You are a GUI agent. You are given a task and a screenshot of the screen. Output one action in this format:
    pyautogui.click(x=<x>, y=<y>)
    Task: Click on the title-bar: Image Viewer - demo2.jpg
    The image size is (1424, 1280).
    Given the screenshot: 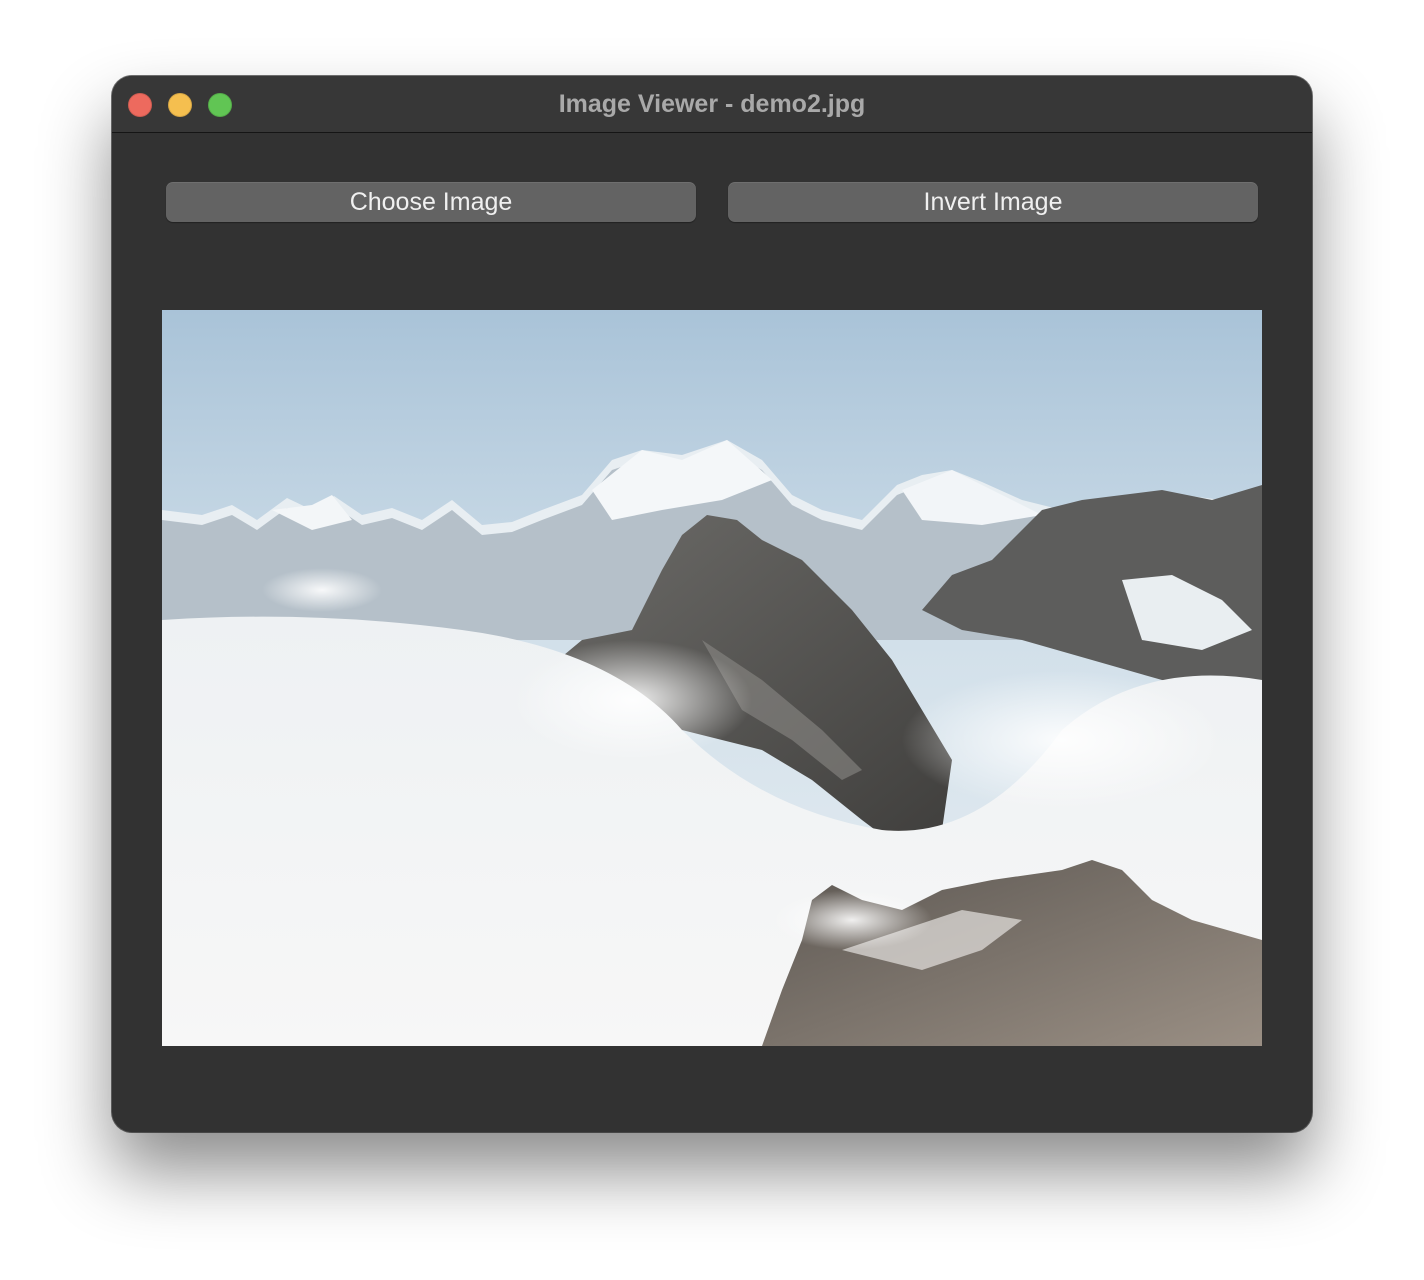 What is the action you would take?
    pyautogui.click(x=712, y=104)
    